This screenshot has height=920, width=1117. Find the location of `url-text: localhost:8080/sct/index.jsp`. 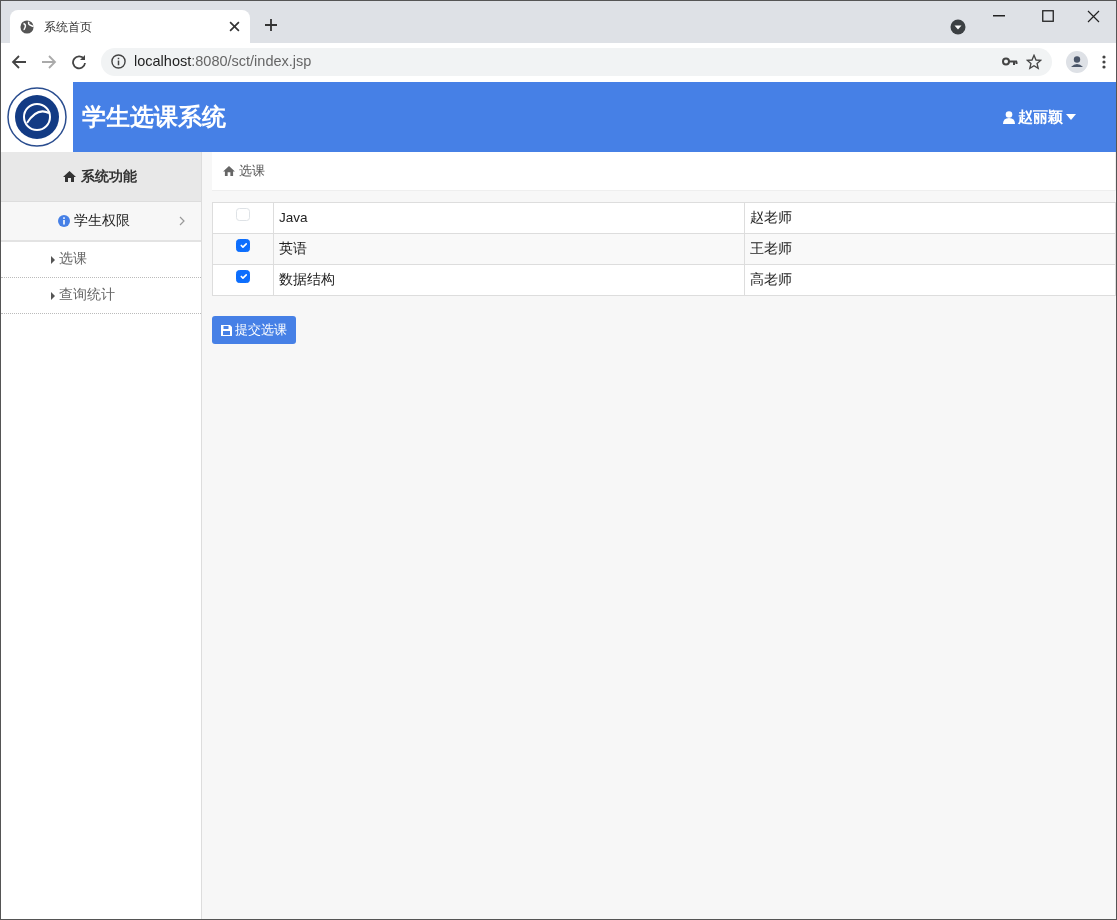

url-text: localhost:8080/sct/index.jsp is located at coordinates (223, 61).